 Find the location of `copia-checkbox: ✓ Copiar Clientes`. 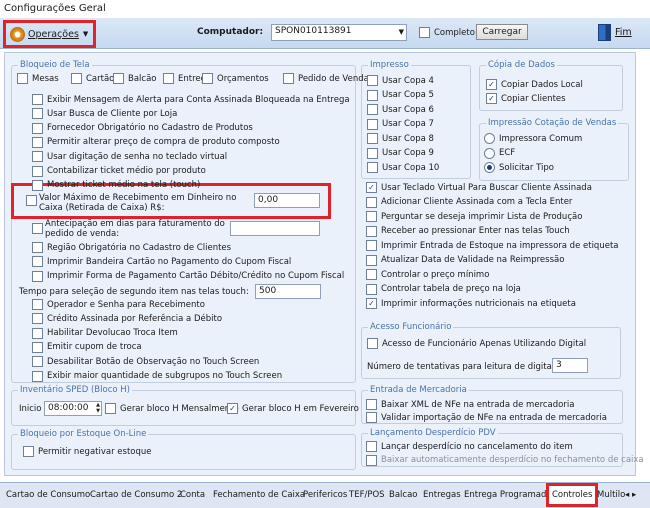

copia-checkbox: ✓ Copiar Clientes is located at coordinates (526, 98).